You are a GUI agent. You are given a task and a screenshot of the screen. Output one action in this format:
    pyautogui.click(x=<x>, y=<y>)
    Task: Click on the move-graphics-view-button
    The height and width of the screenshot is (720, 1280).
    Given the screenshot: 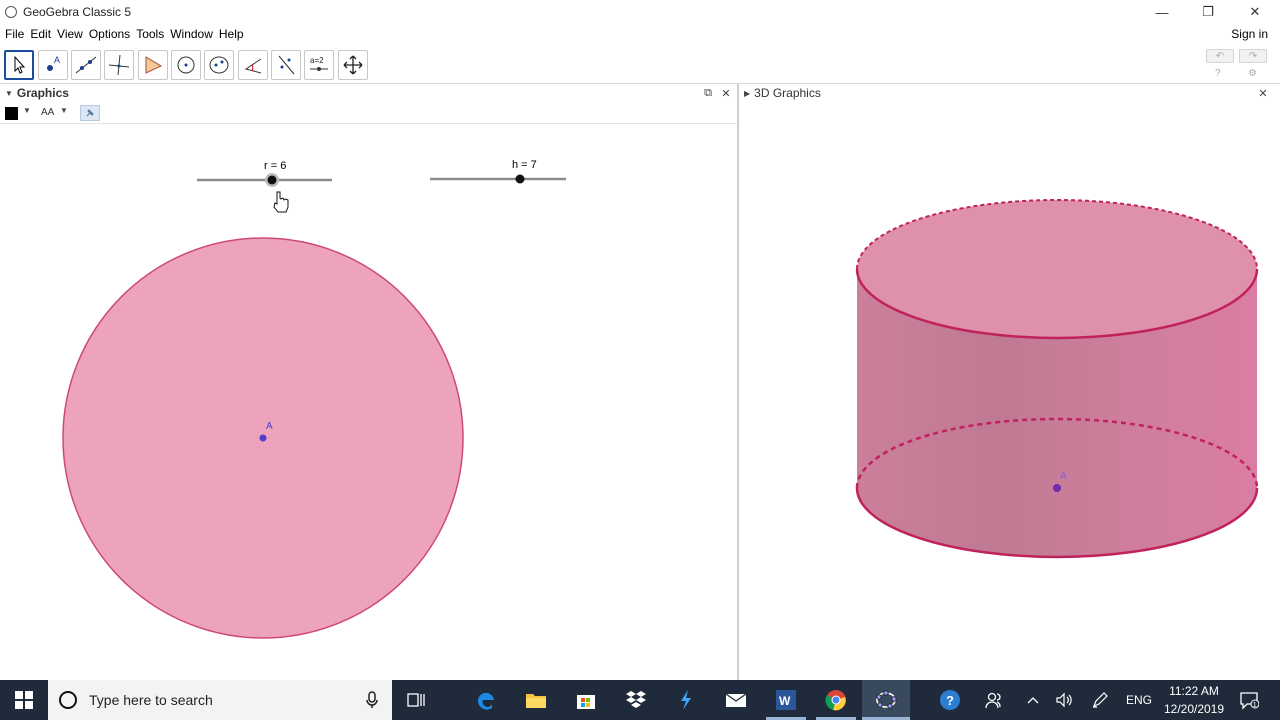 What is the action you would take?
    pyautogui.click(x=353, y=65)
    